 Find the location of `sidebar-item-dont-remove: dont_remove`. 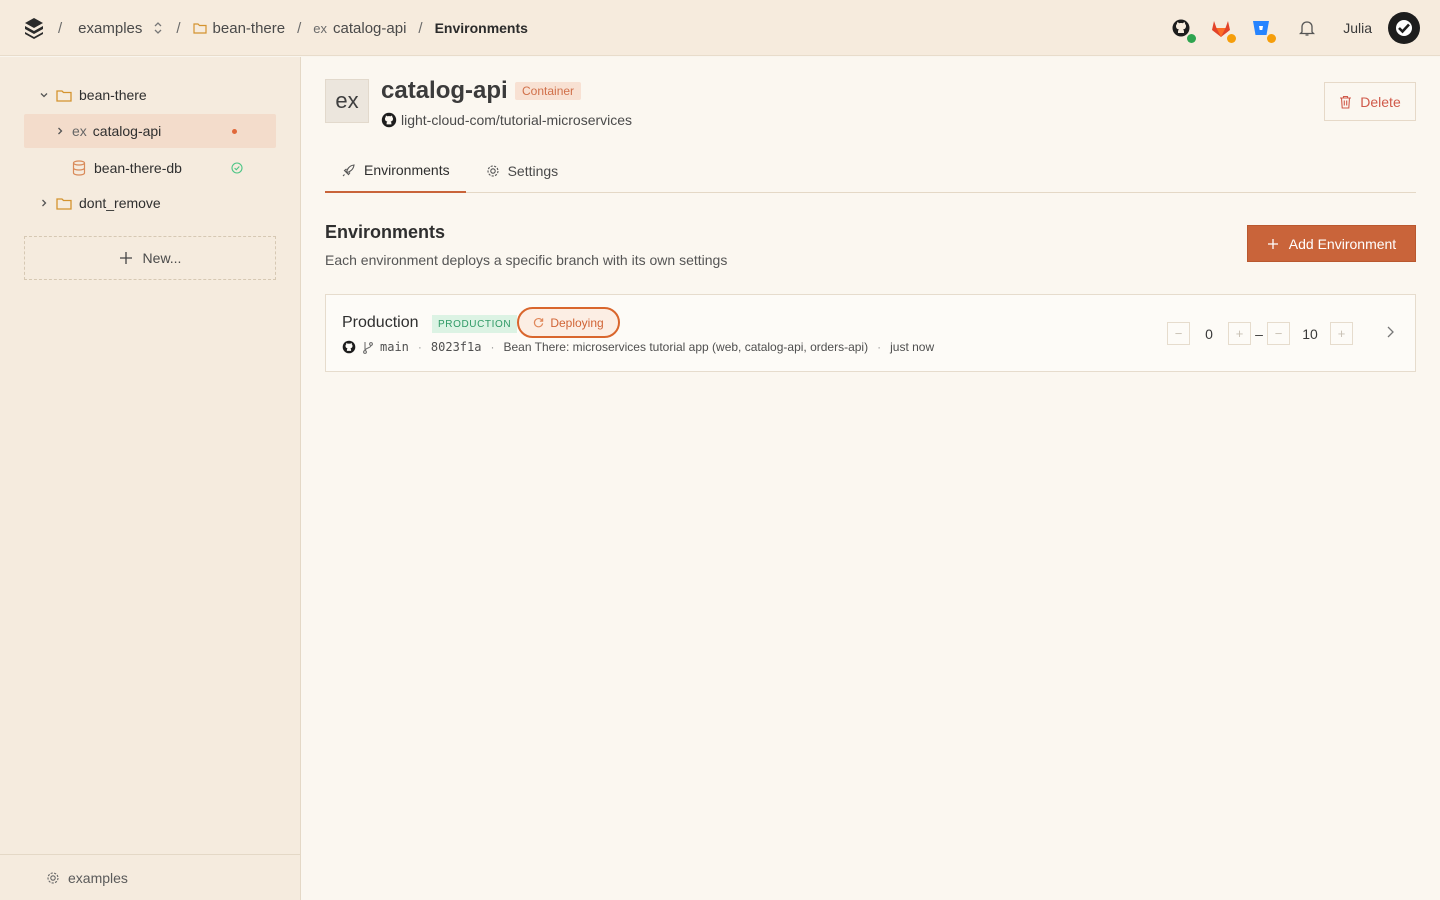

sidebar-item-dont-remove: dont_remove is located at coordinates (150, 203).